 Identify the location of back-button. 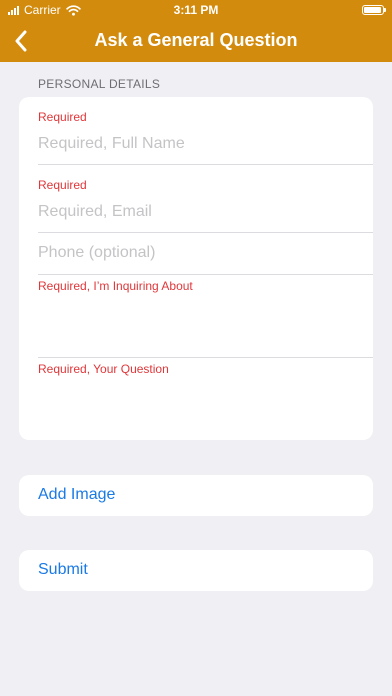
(21, 41).